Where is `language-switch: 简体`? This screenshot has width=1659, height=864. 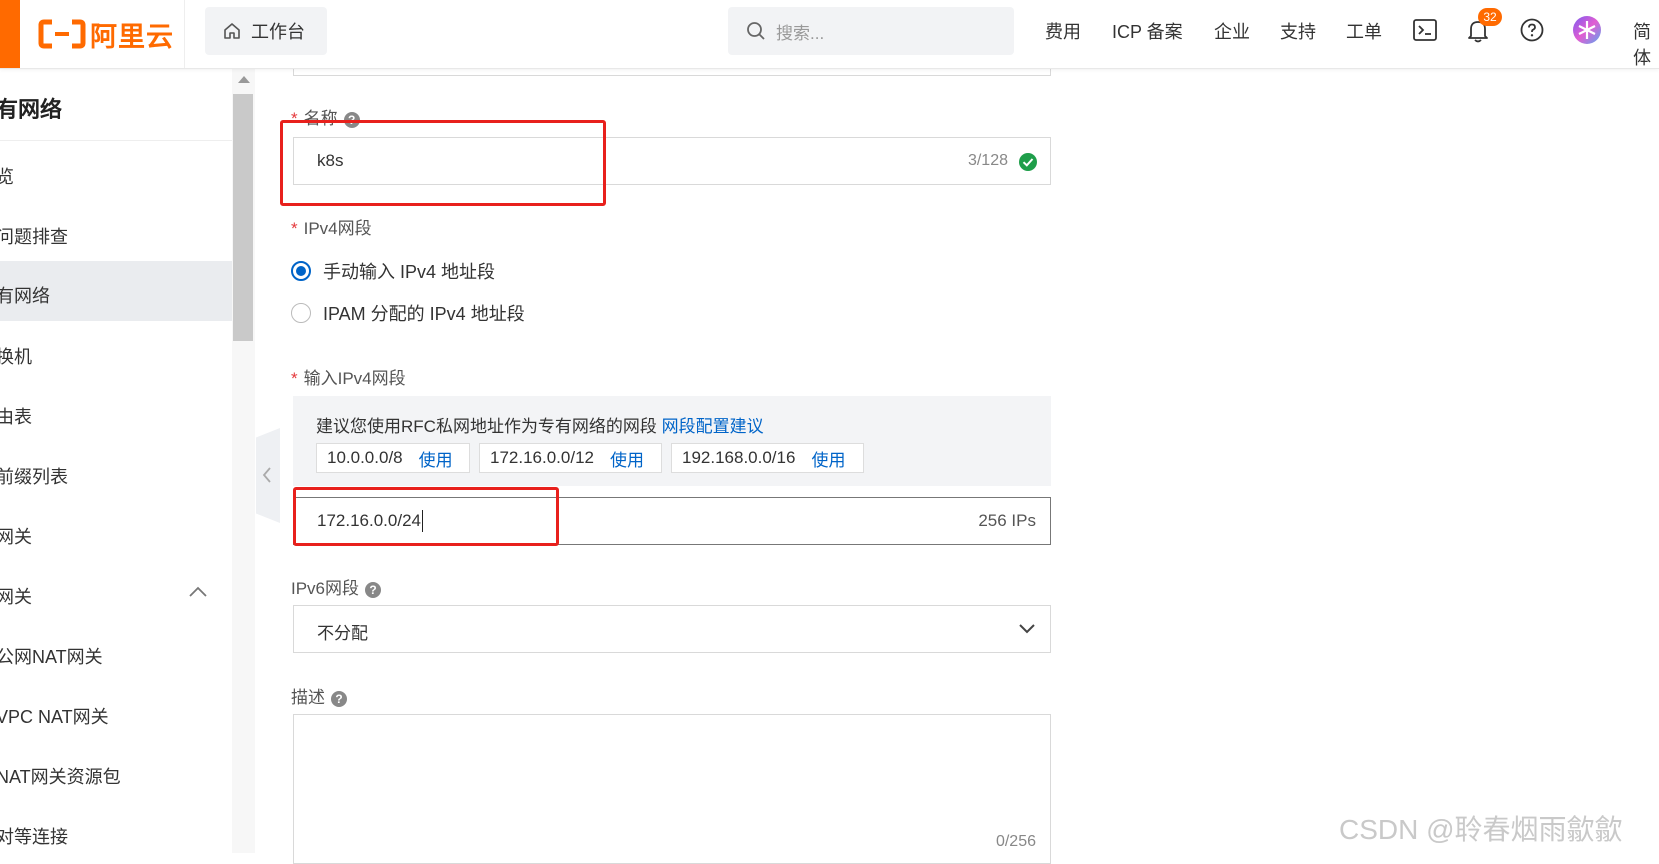 language-switch: 简体 is located at coordinates (1646, 44).